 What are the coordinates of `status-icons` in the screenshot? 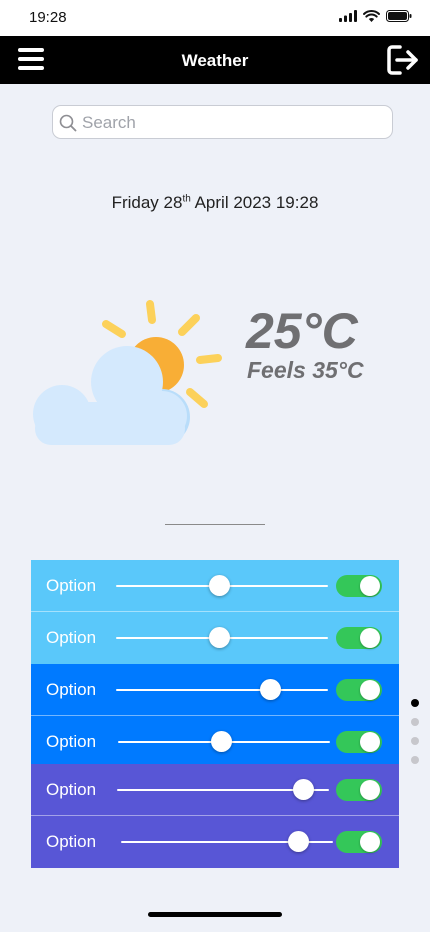 It's located at (375, 16).